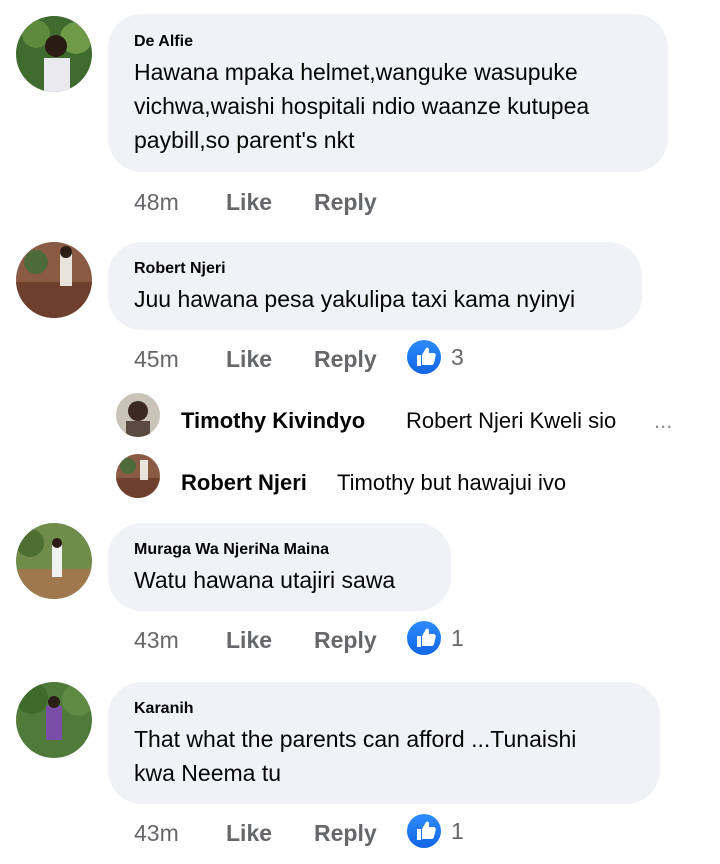  What do you see at coordinates (244, 140) in the screenshot?
I see `comment-text-line: paybill,so parent's nkt` at bounding box center [244, 140].